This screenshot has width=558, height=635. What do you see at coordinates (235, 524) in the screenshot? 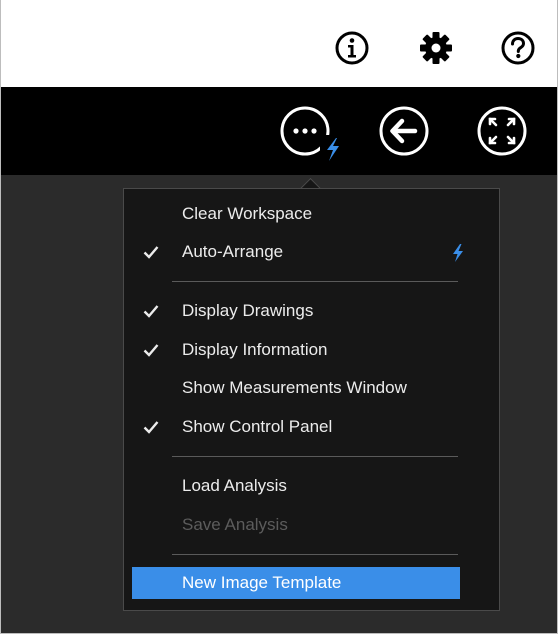
I see `menu-item-label: Save Analysis` at bounding box center [235, 524].